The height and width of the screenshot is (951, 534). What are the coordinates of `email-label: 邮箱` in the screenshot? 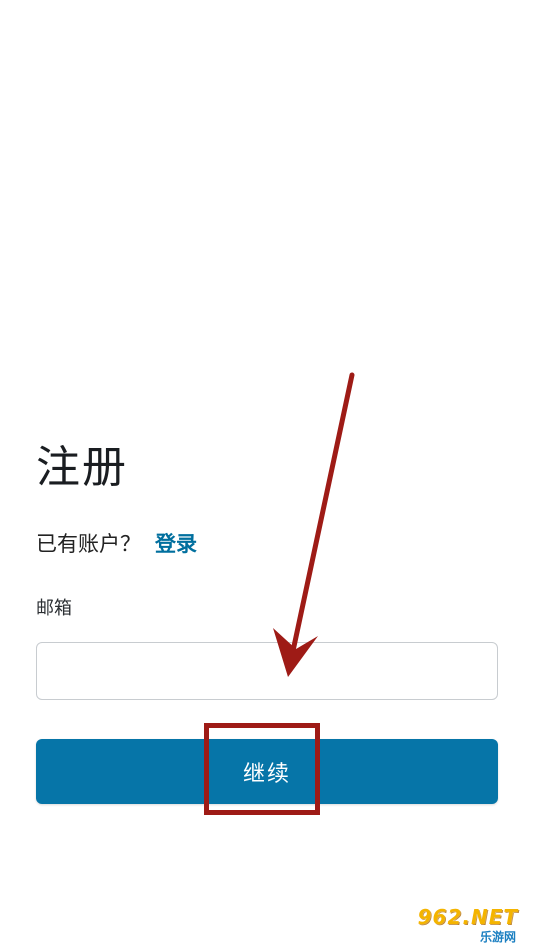 It's located at (54, 608).